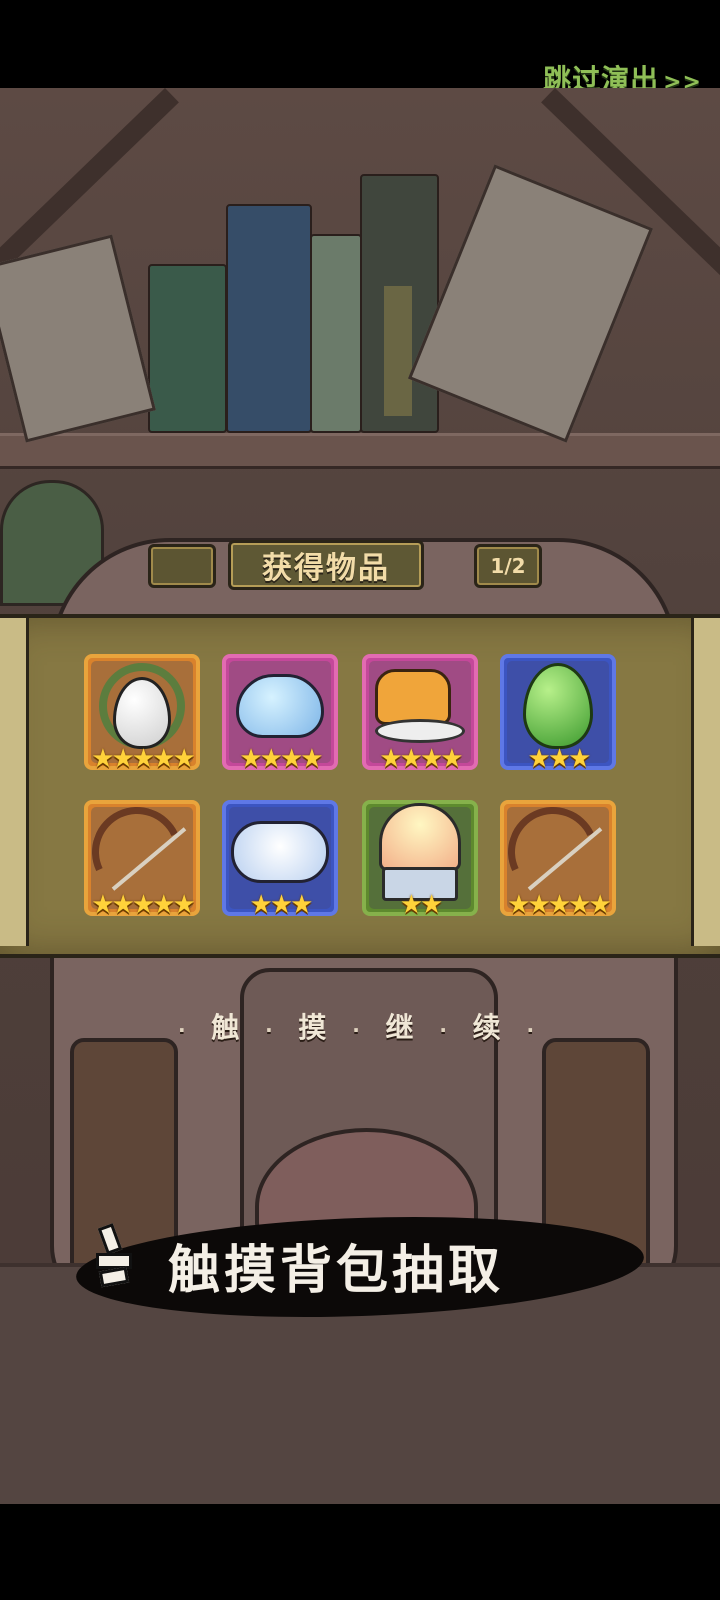 This screenshot has width=720, height=1600. I want to click on reward-grid: ★★★★★ ★★★★ ★★★★ ★★★ ★★★★★ ★★★ ★★ ★★★★★, so click(356, 794).